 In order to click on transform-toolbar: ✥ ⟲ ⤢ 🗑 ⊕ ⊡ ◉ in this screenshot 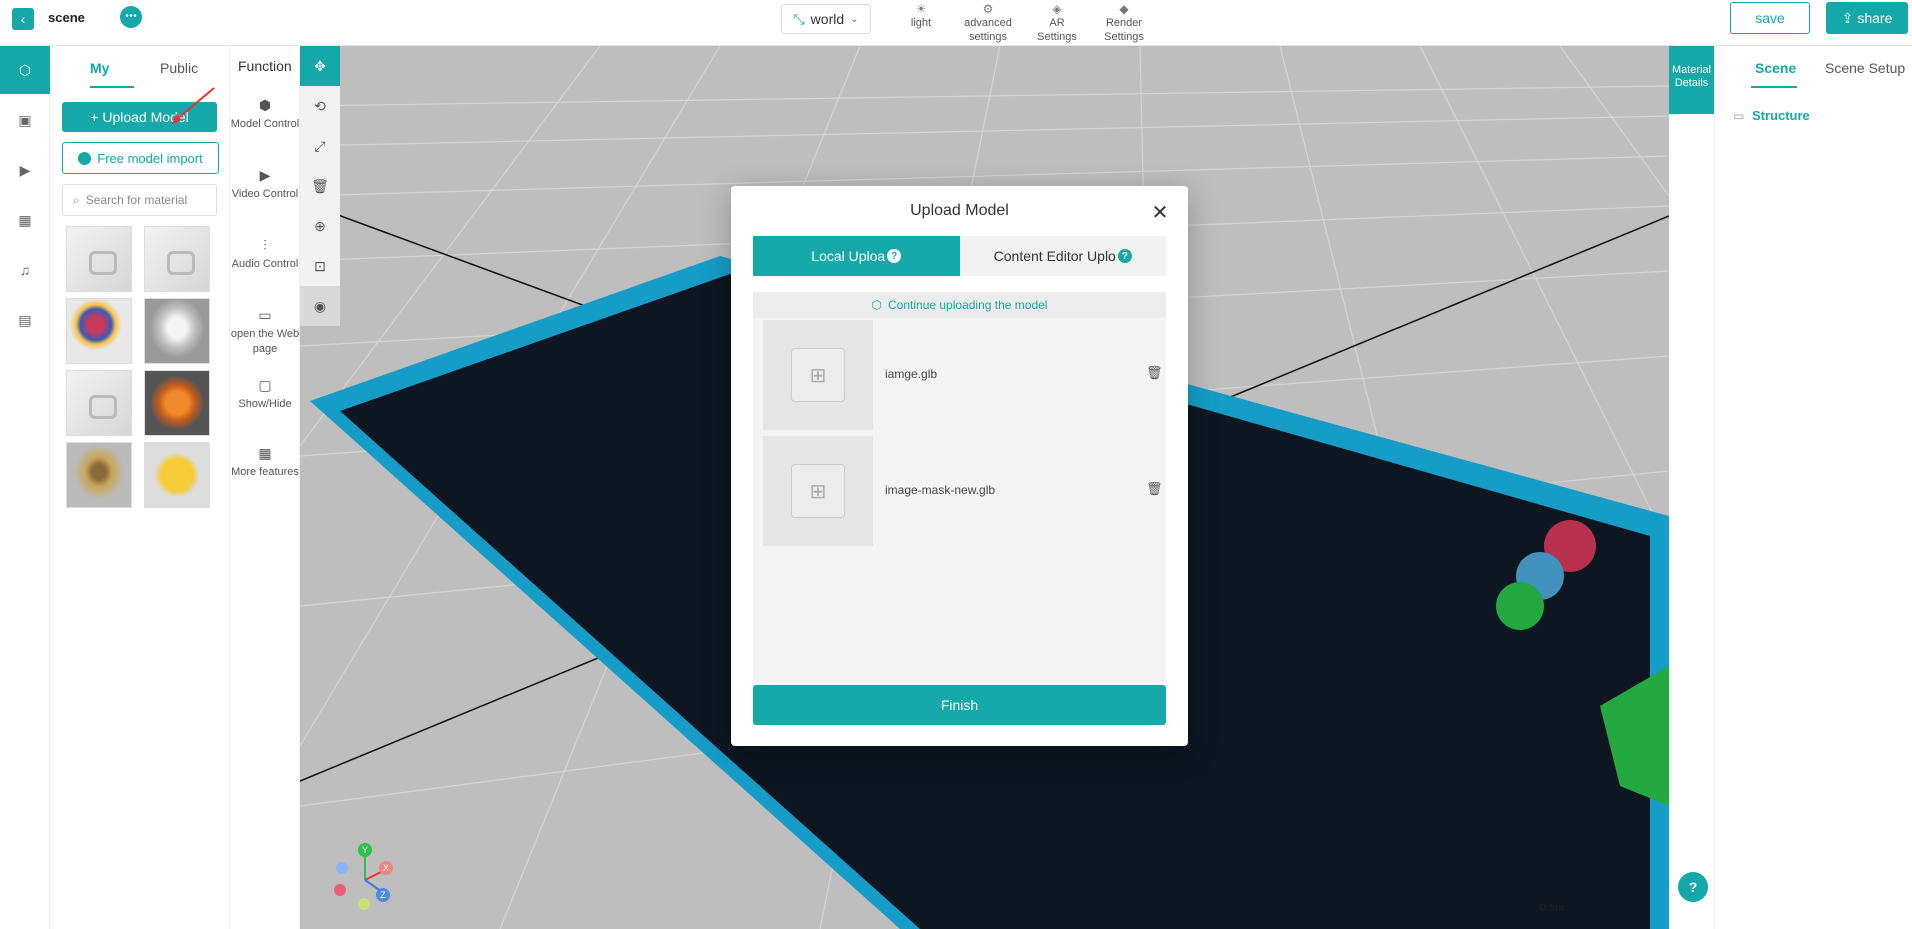, I will do `click(320, 186)`.